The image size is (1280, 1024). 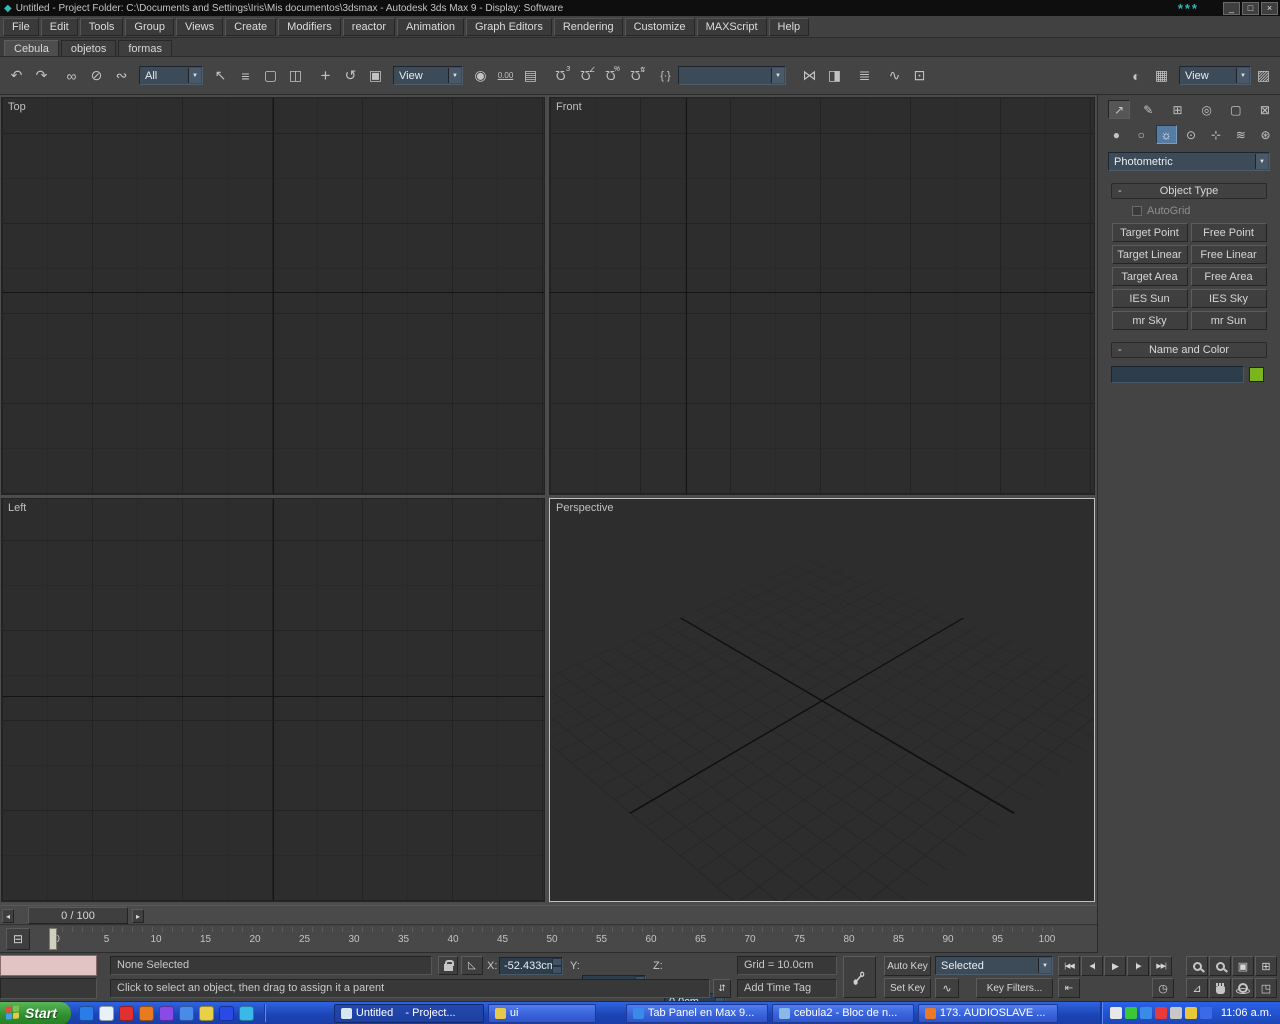 I want to click on autogrid-checkbox, so click(x=1137, y=211).